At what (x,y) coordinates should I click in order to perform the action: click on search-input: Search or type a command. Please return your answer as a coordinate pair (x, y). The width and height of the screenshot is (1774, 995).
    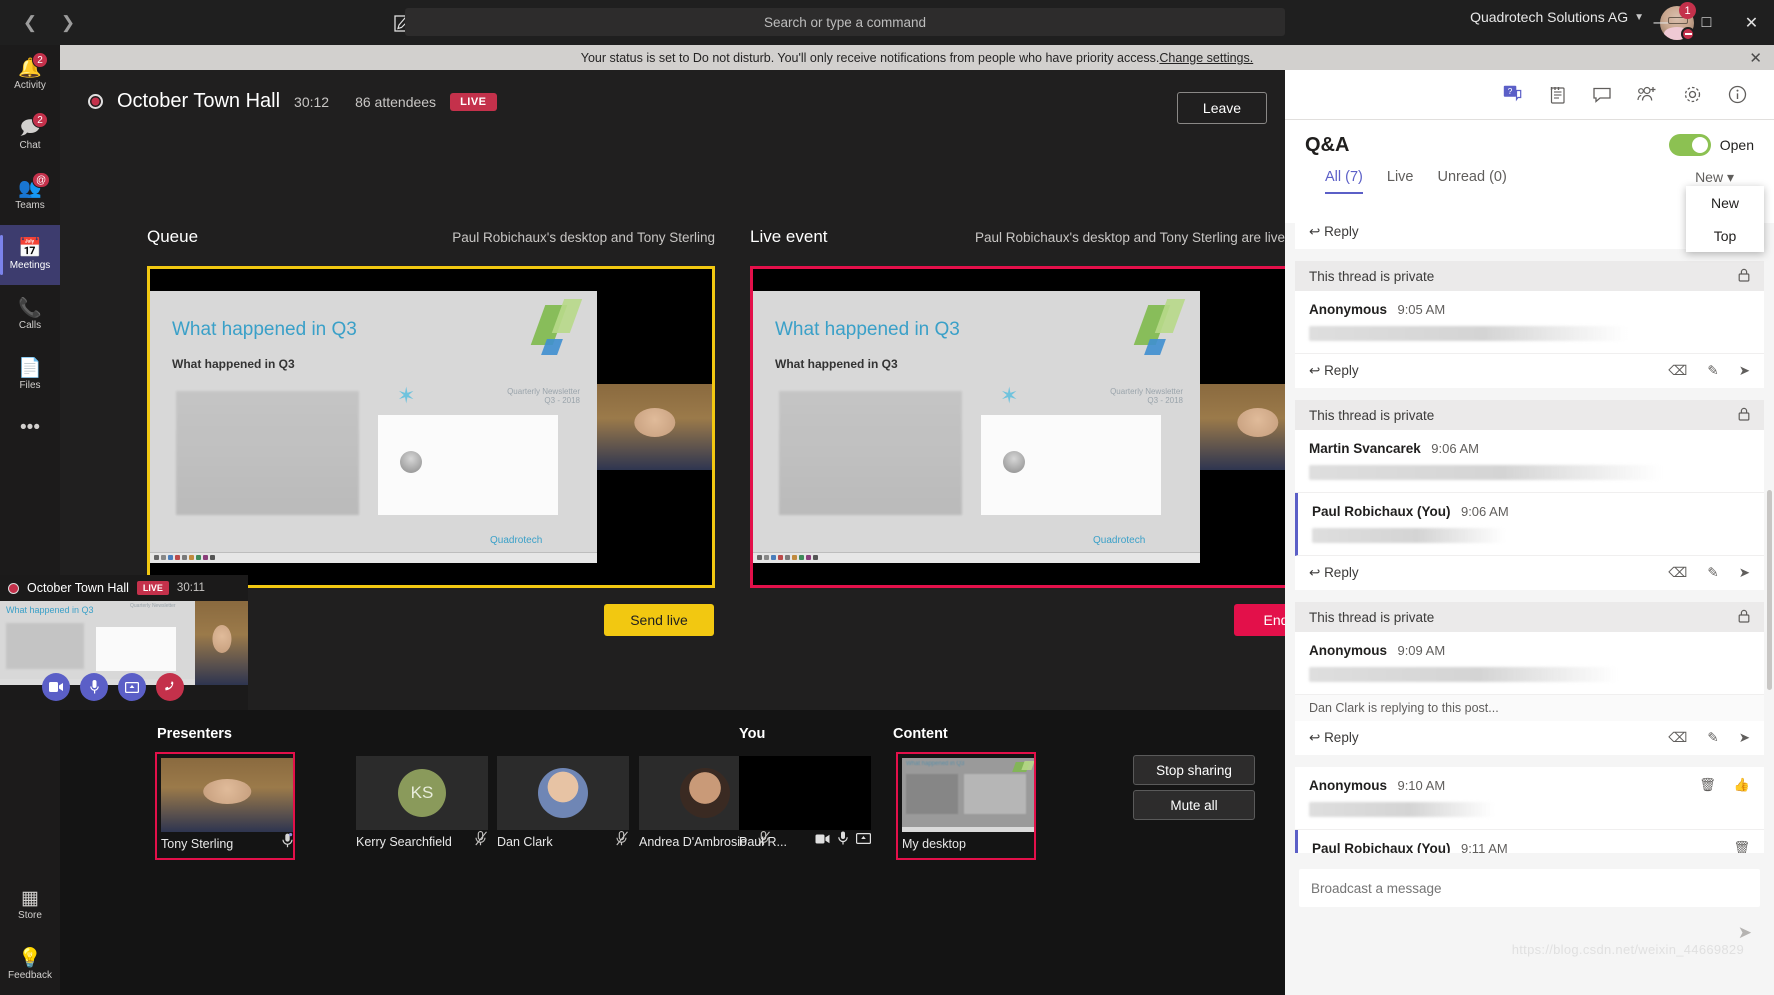
    Looking at the image, I should click on (845, 22).